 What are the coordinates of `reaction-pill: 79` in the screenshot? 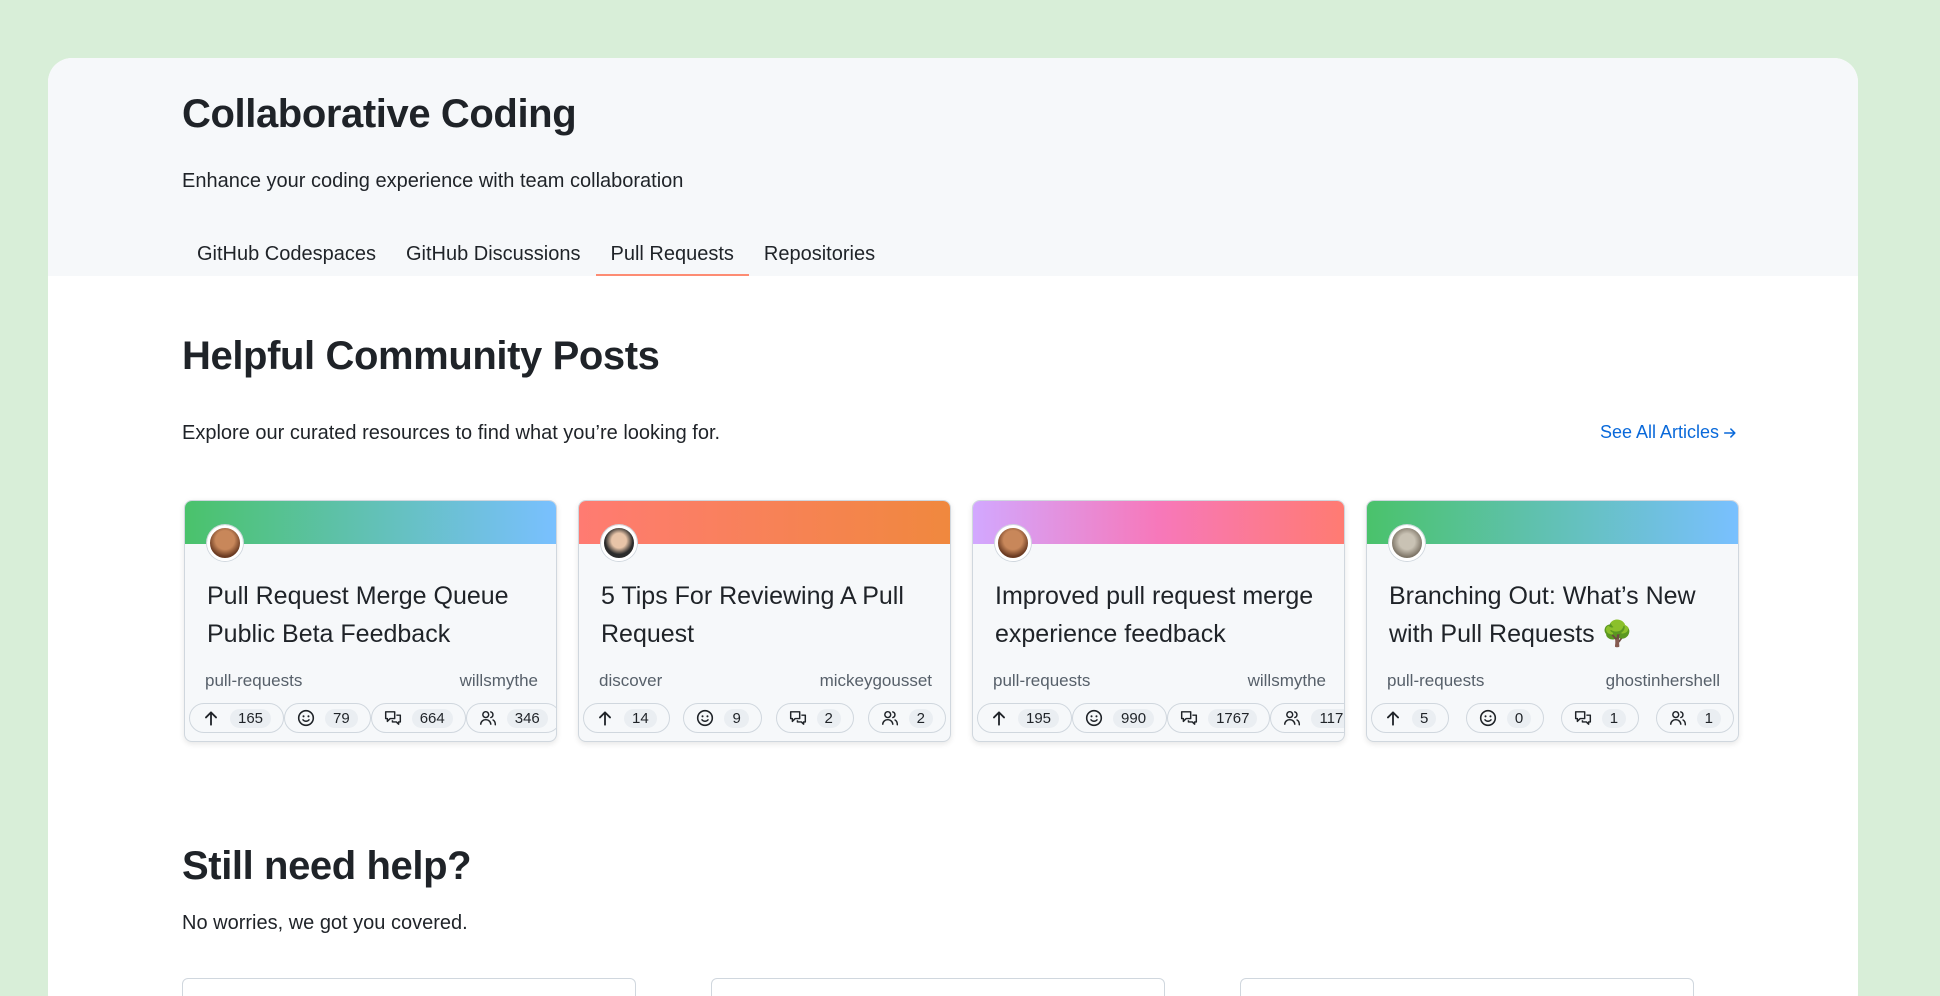 It's located at (327, 718).